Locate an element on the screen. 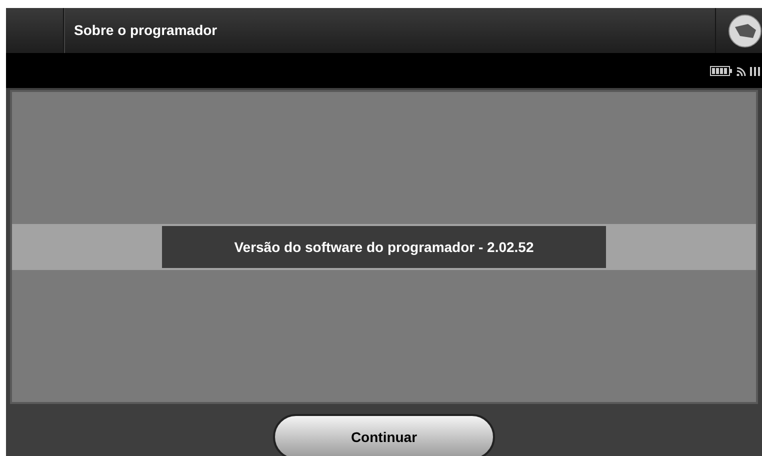 This screenshot has height=456, width=762. signal-icon is located at coordinates (755, 71).